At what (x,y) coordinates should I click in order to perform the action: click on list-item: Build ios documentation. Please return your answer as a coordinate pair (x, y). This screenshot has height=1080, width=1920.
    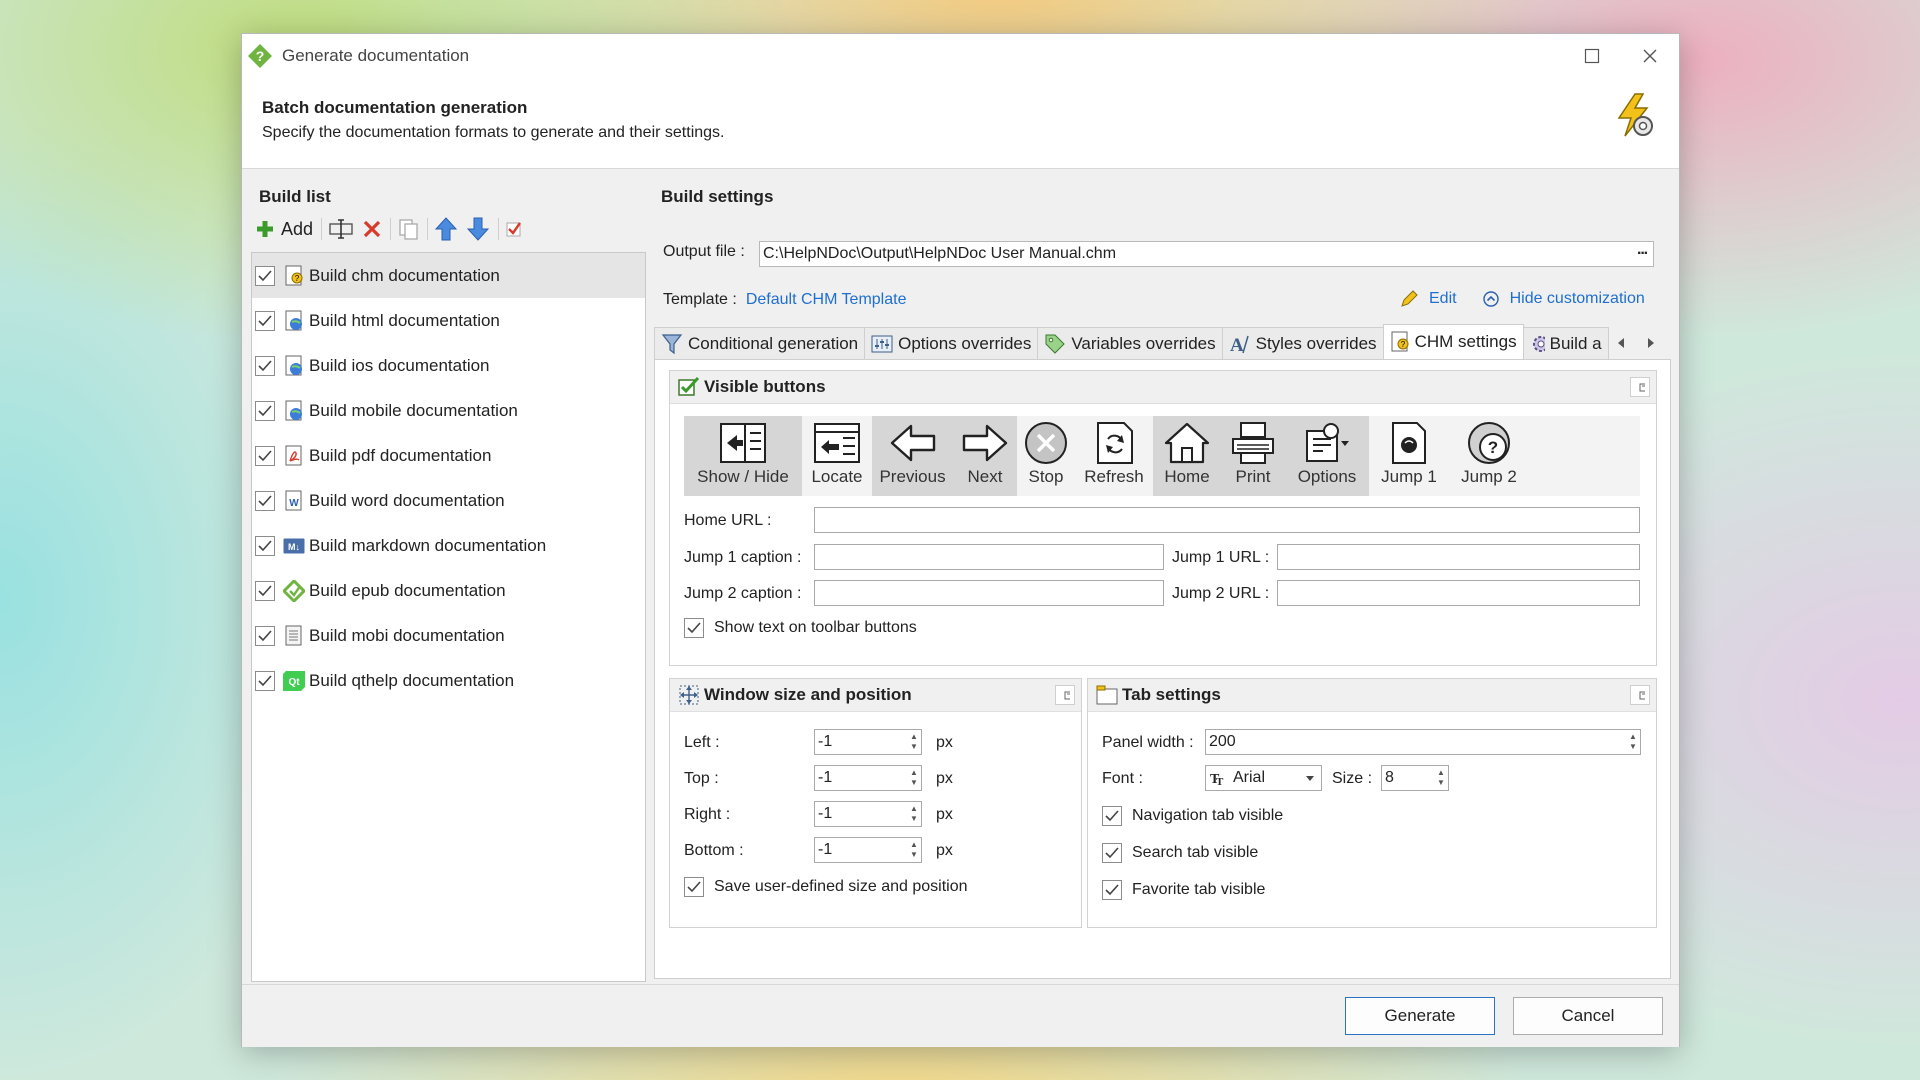
    Looking at the image, I should click on (448, 365).